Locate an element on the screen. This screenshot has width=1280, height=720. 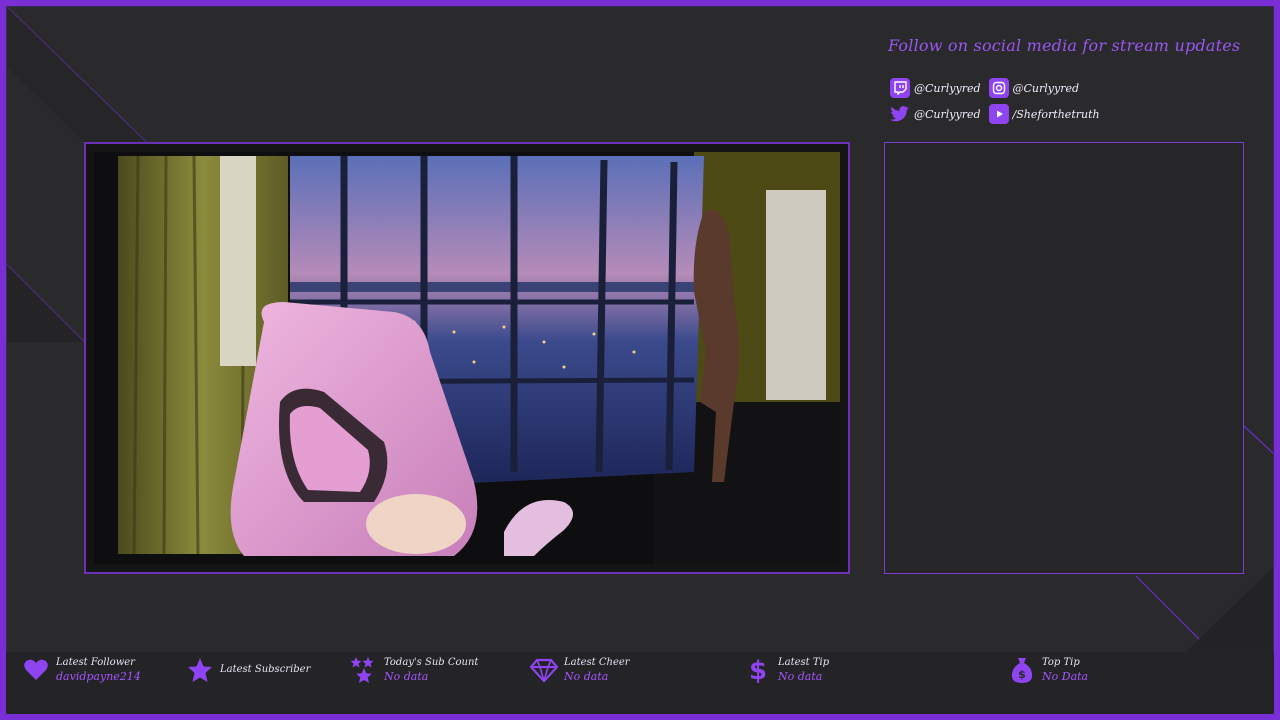
twitter-icon is located at coordinates (900, 114).